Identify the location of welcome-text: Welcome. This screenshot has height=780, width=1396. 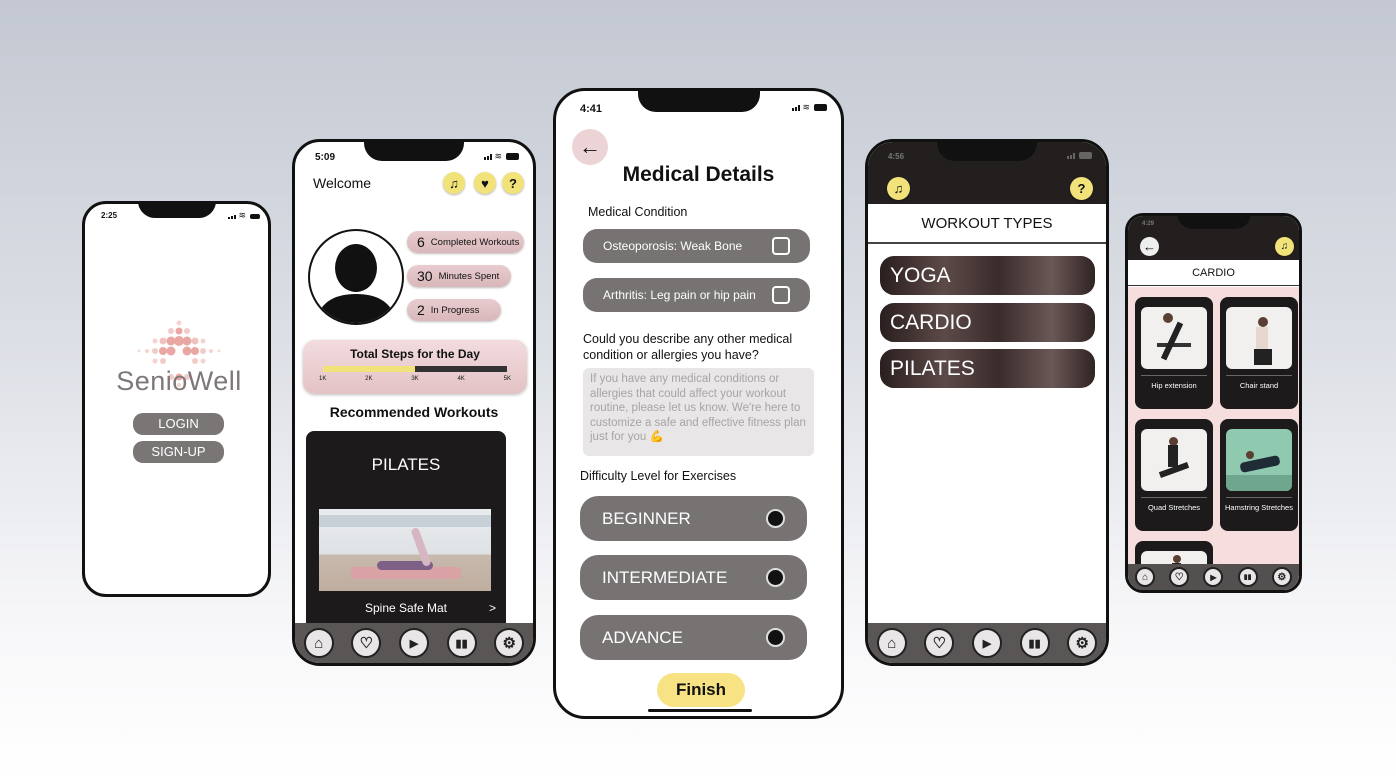
(342, 183).